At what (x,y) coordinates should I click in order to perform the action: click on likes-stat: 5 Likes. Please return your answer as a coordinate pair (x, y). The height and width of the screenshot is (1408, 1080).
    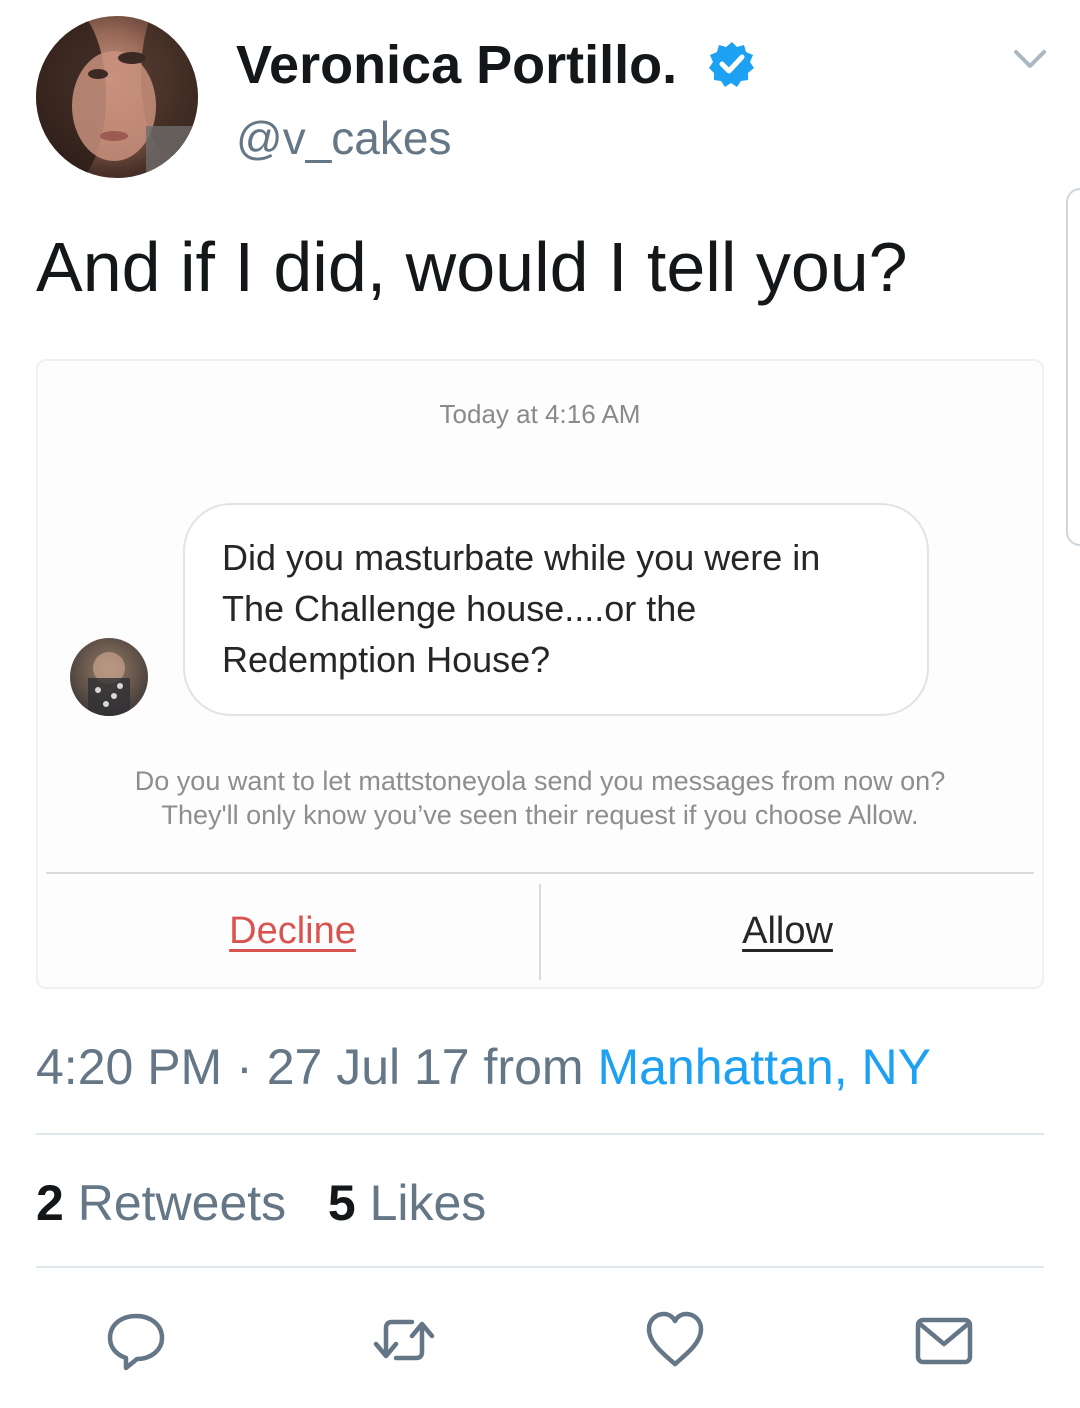
    Looking at the image, I should click on (407, 1203).